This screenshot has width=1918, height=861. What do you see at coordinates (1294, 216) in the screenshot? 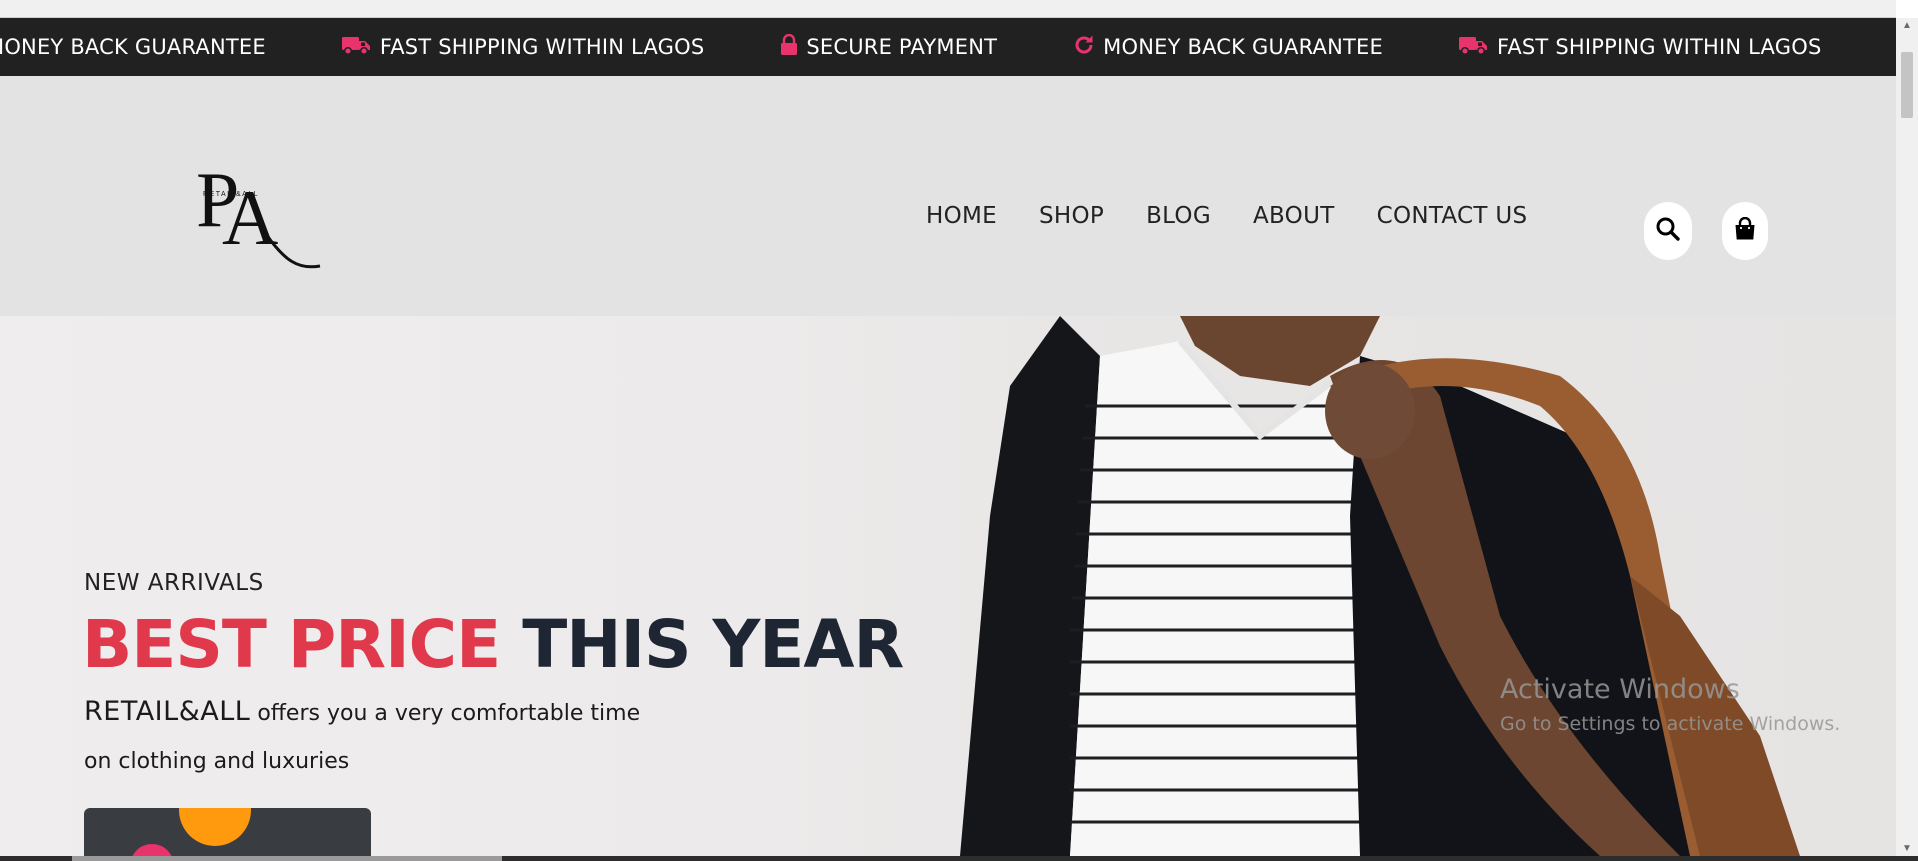
I see `nav-about: ABOUT` at bounding box center [1294, 216].